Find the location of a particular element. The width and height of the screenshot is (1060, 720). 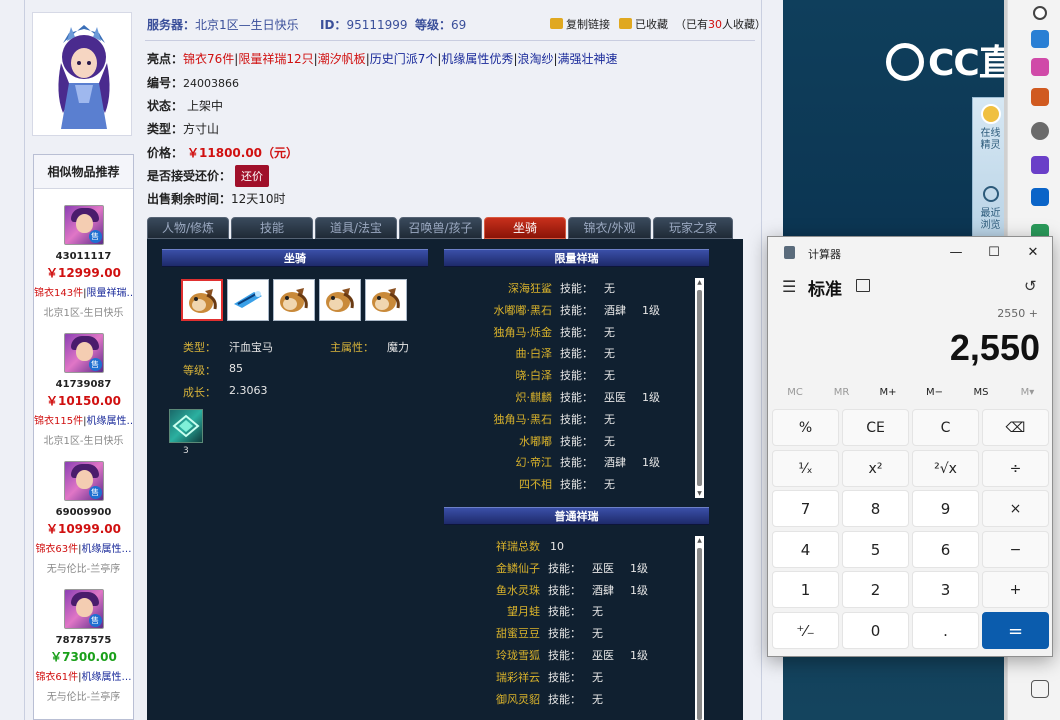

minimize-button: — is located at coordinates (956, 253).